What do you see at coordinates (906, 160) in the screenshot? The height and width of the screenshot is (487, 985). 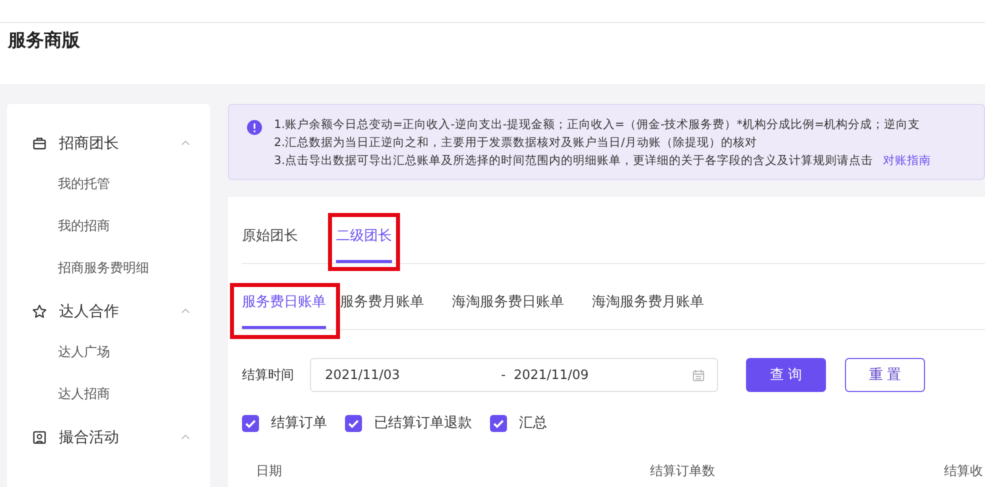 I see `guide-link: 对账指南` at bounding box center [906, 160].